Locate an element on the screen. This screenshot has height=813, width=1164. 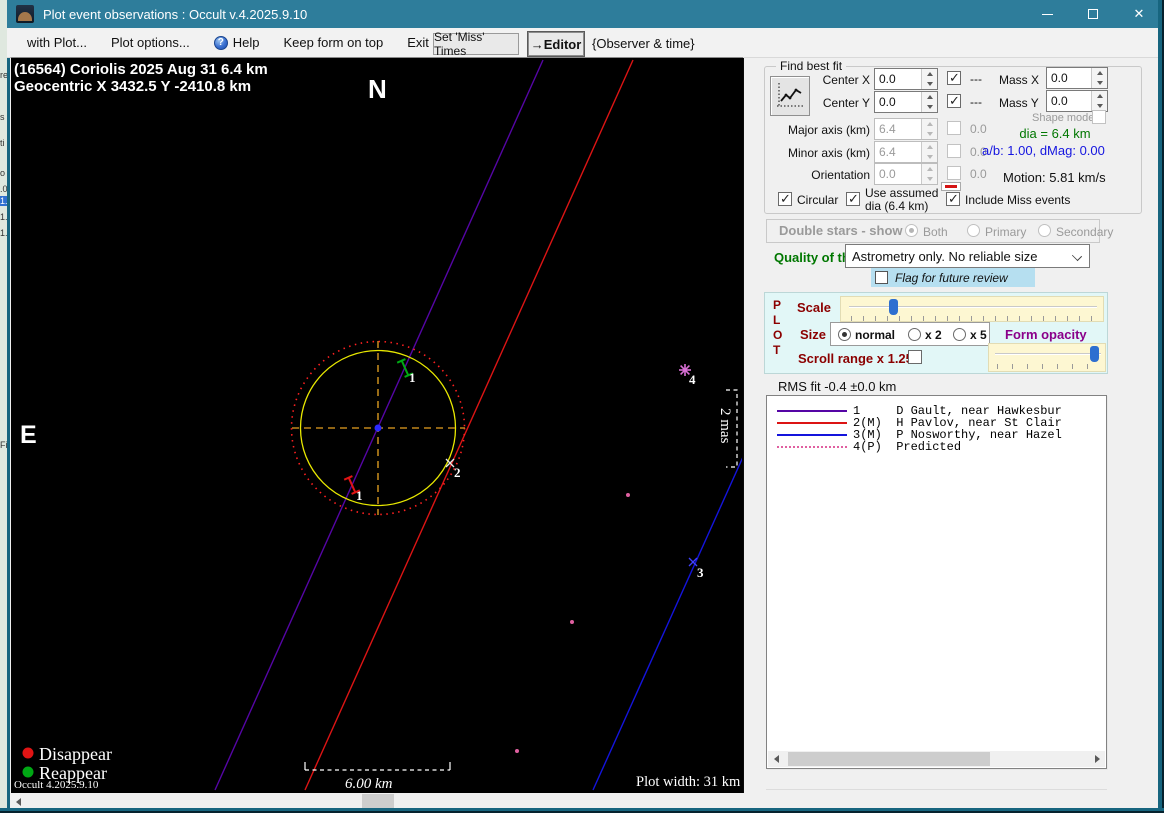
size-normal-radio is located at coordinates (844, 334).